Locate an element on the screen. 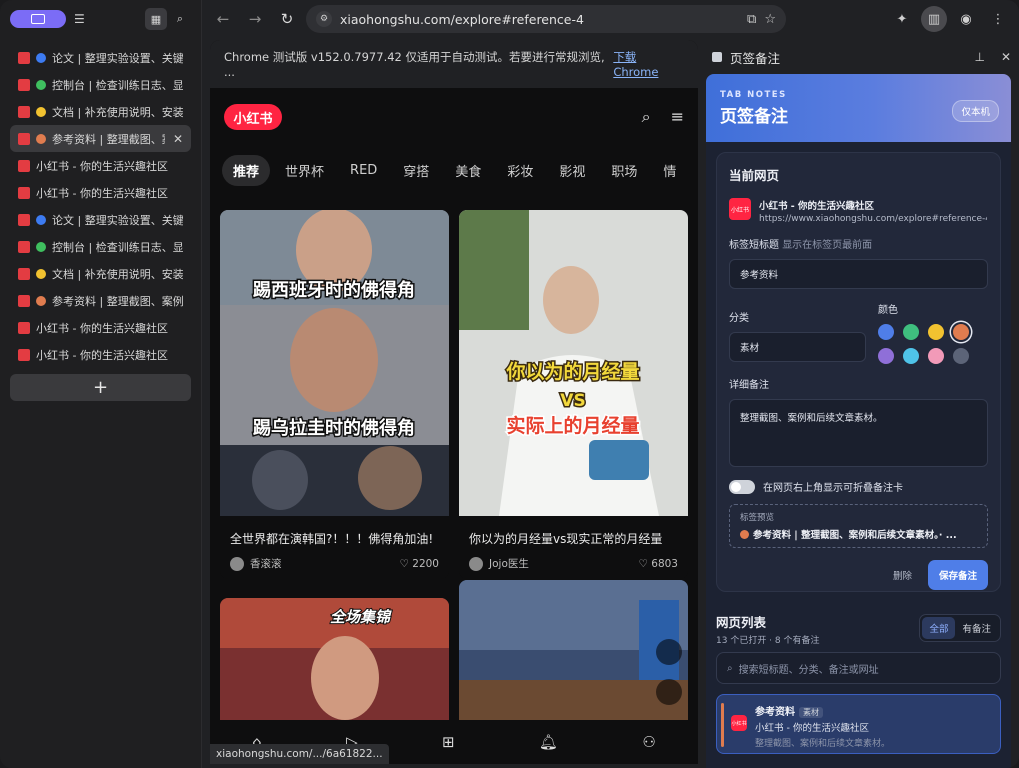 This screenshot has height=768, width=1019. new-tab-button: + is located at coordinates (100, 387).